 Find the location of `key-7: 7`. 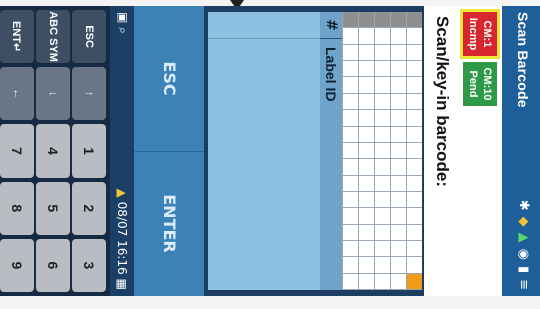

key-7: 7 is located at coordinates (17, 151).